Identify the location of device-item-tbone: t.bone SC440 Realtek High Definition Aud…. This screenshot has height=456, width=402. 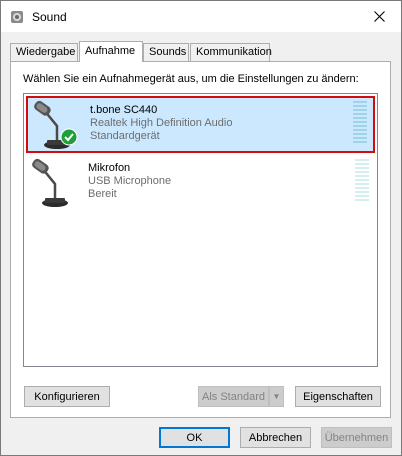
(200, 124).